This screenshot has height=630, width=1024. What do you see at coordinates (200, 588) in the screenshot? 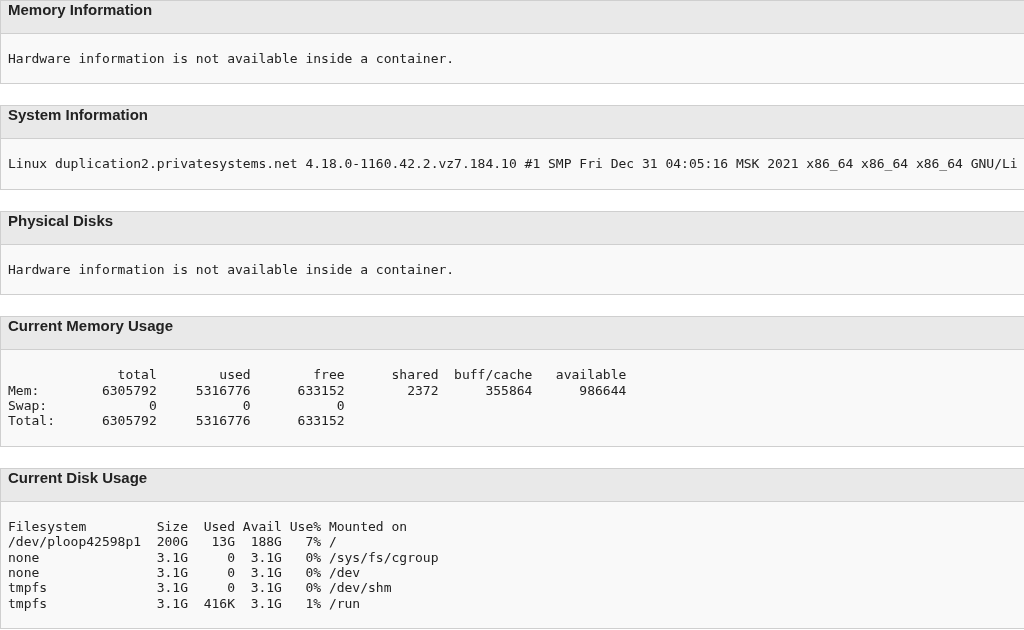
I see `output-line: tmpfs 3.1G 0 3.1G 0% /dev/shm` at bounding box center [200, 588].